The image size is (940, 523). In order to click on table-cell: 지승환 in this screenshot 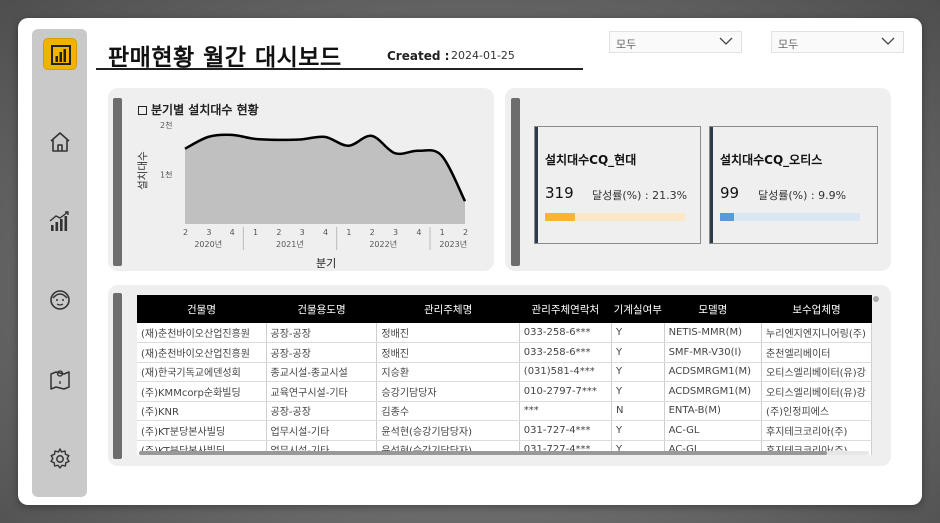, I will do `click(448, 372)`.